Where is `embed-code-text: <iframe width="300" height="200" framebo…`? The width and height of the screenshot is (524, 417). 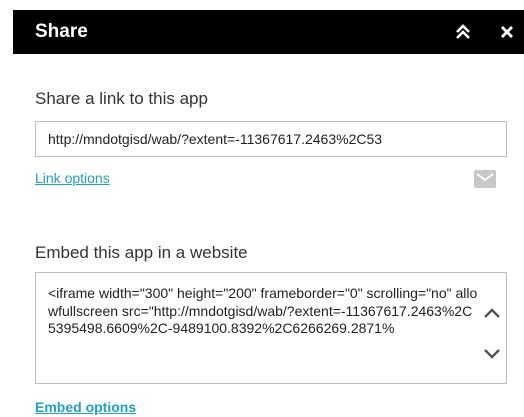
embed-code-text: <iframe width="300" height="200" framebo… is located at coordinates (263, 310).